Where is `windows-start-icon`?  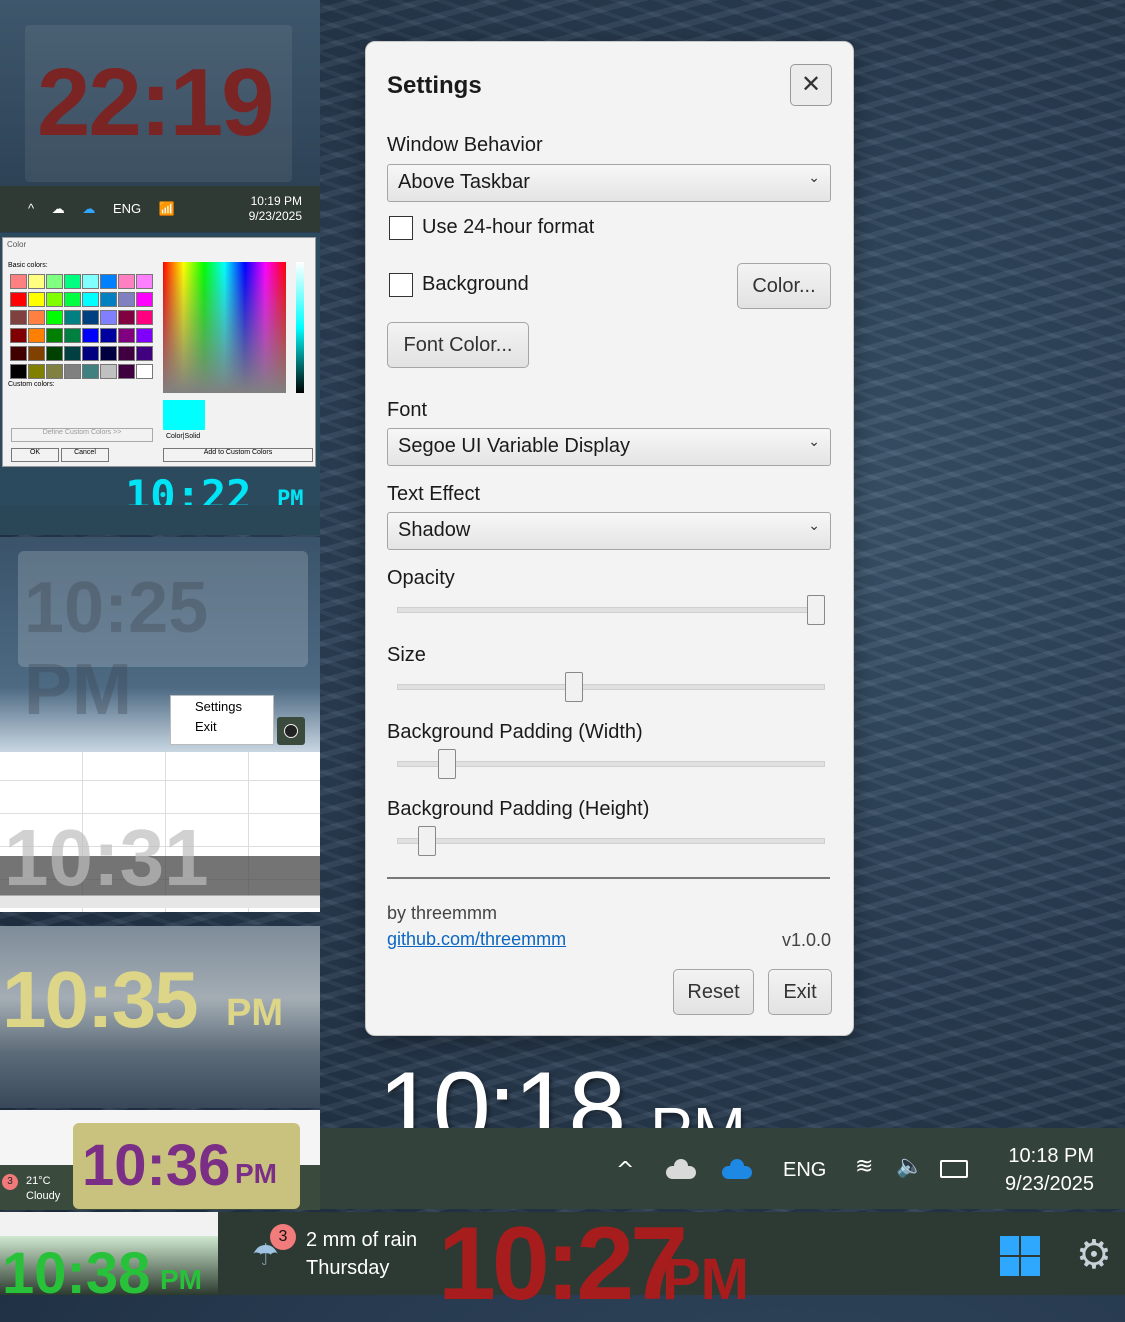 windows-start-icon is located at coordinates (1020, 1256).